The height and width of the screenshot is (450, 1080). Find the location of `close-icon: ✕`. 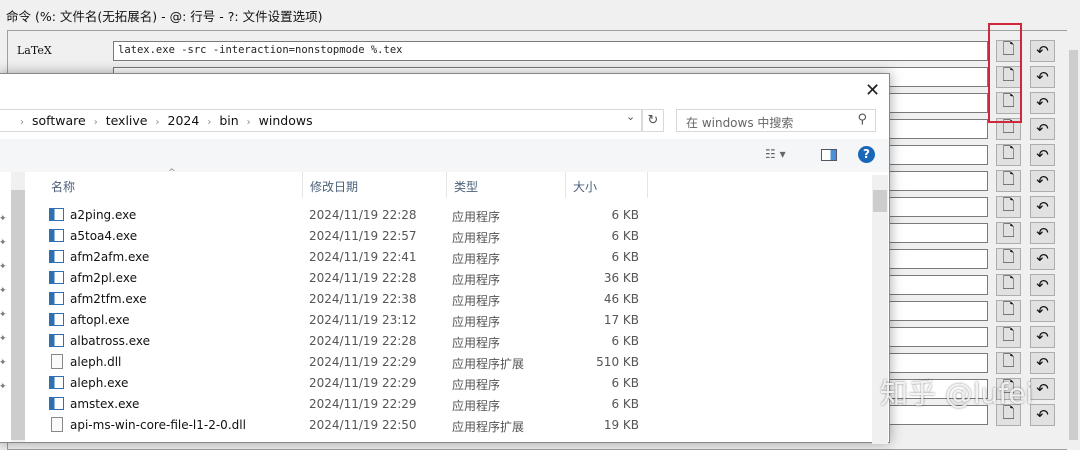

close-icon: ✕ is located at coordinates (872, 90).